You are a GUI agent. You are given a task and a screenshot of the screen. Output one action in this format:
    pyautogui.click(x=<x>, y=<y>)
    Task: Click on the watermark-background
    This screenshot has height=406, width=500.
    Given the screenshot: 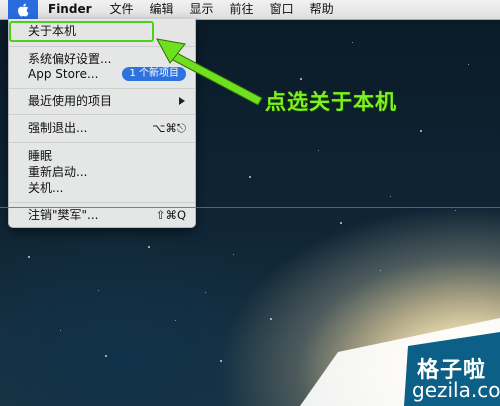 What is the action you would take?
    pyautogui.click(x=400, y=362)
    